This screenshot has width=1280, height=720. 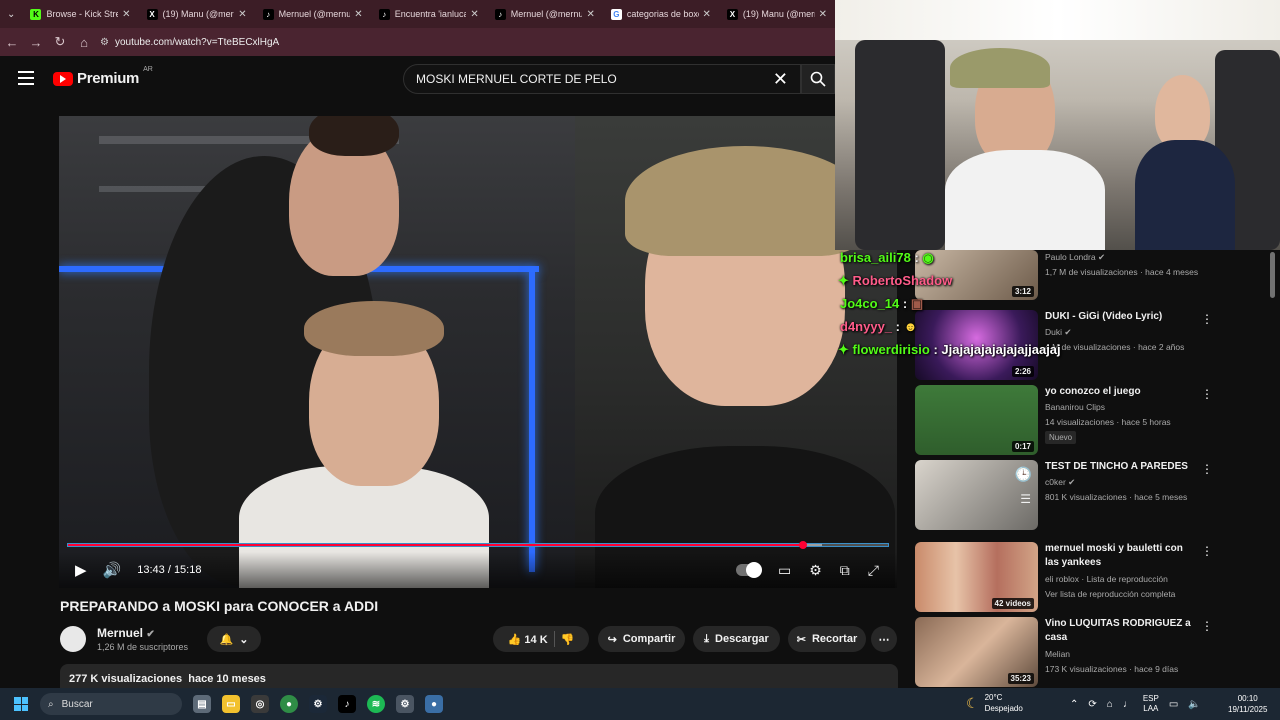 I want to click on fullscreen-icon: ⤢, so click(x=873, y=570).